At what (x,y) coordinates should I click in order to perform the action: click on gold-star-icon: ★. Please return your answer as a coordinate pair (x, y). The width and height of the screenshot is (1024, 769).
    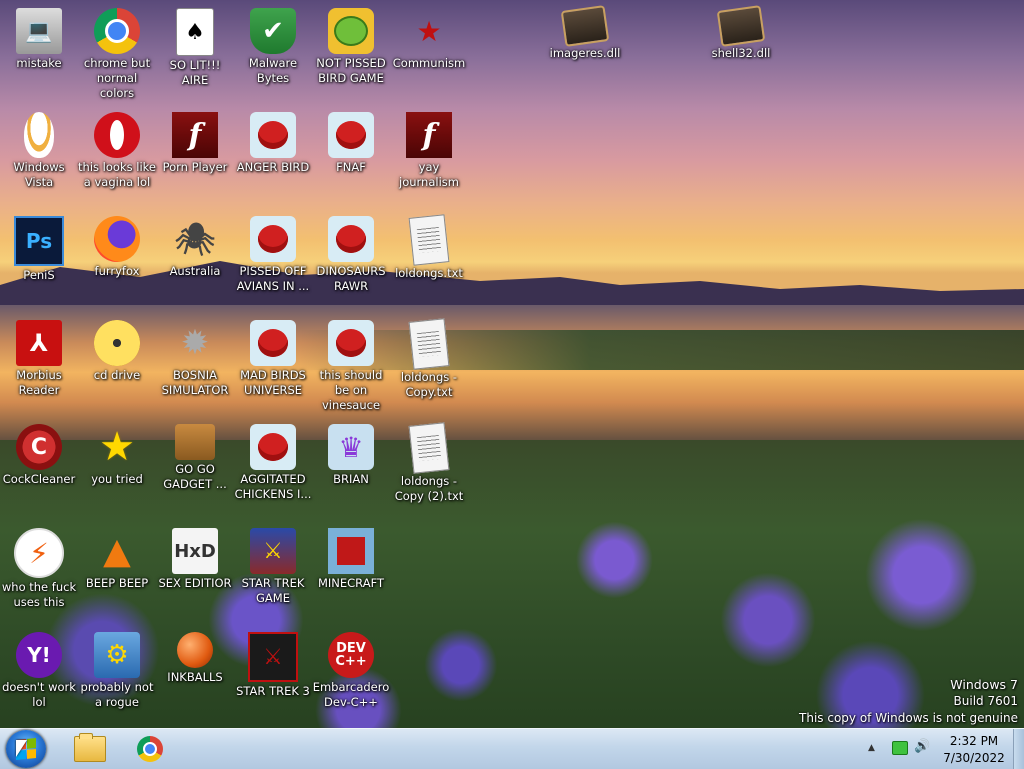
    Looking at the image, I should click on (117, 447).